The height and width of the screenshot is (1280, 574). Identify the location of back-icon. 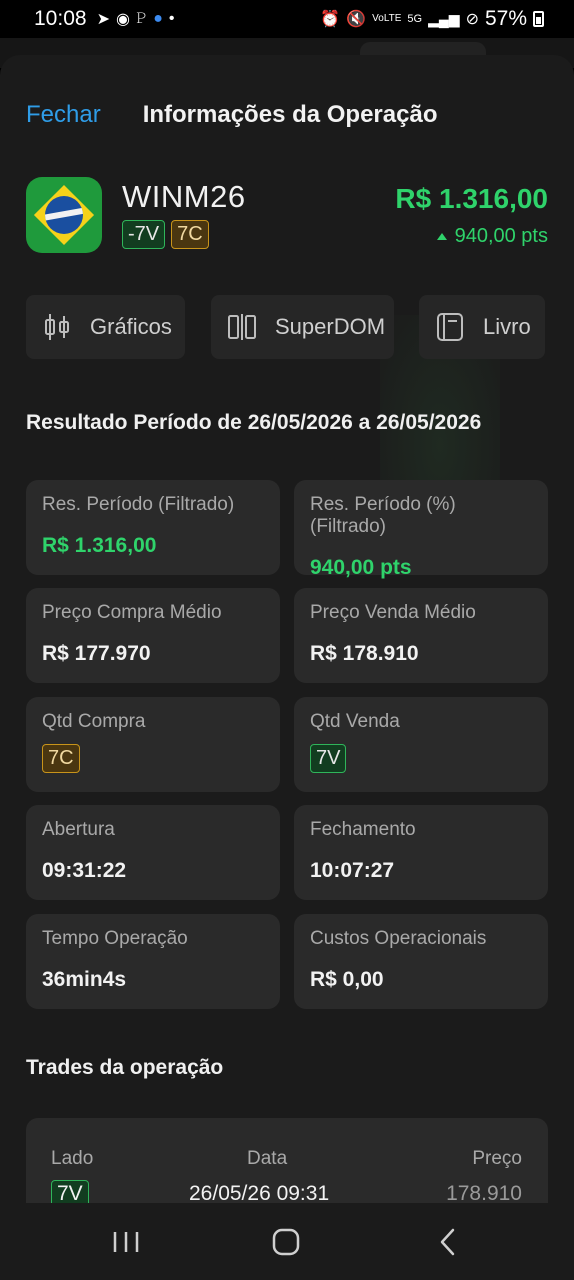
(448, 1242).